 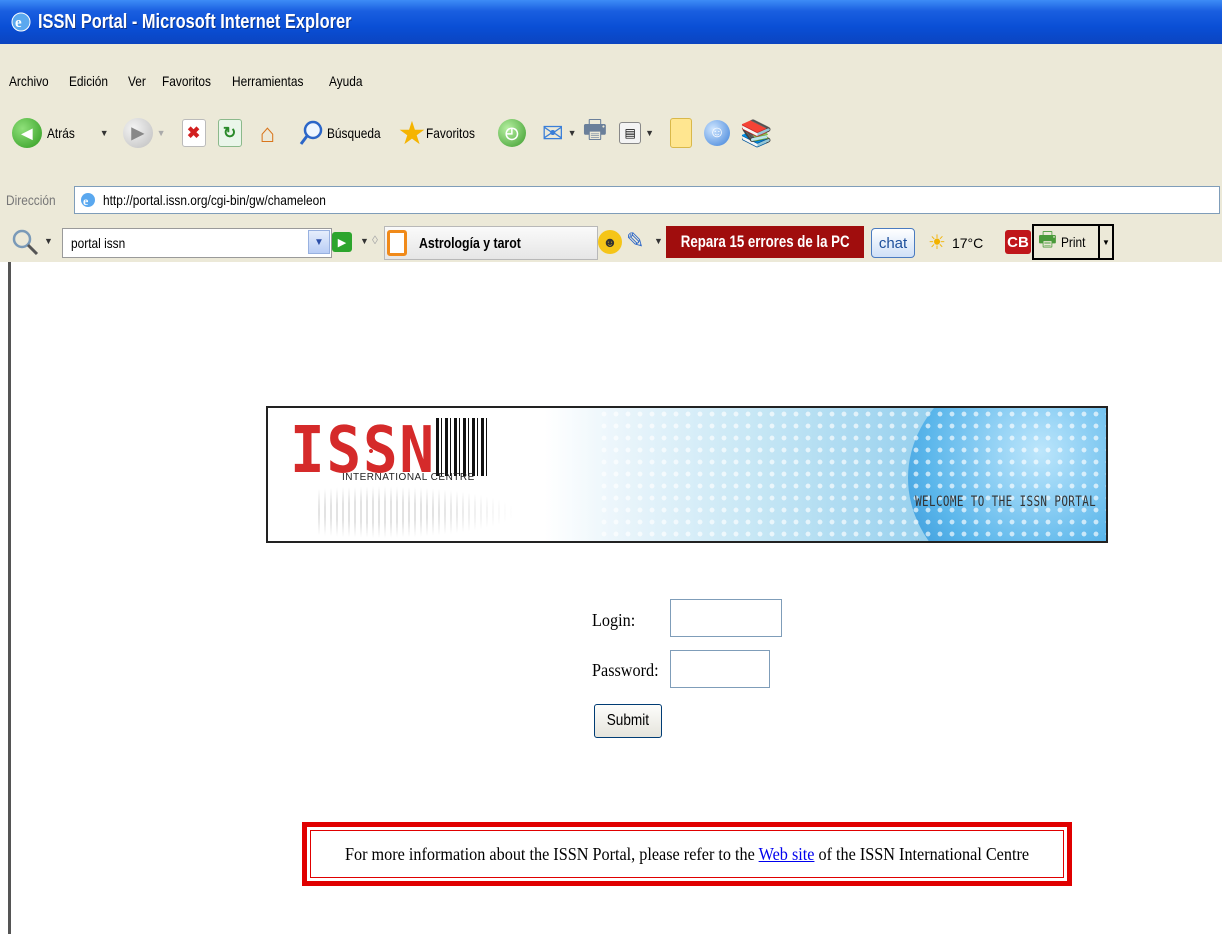 I want to click on password-row: Password:, so click(x=629, y=670).